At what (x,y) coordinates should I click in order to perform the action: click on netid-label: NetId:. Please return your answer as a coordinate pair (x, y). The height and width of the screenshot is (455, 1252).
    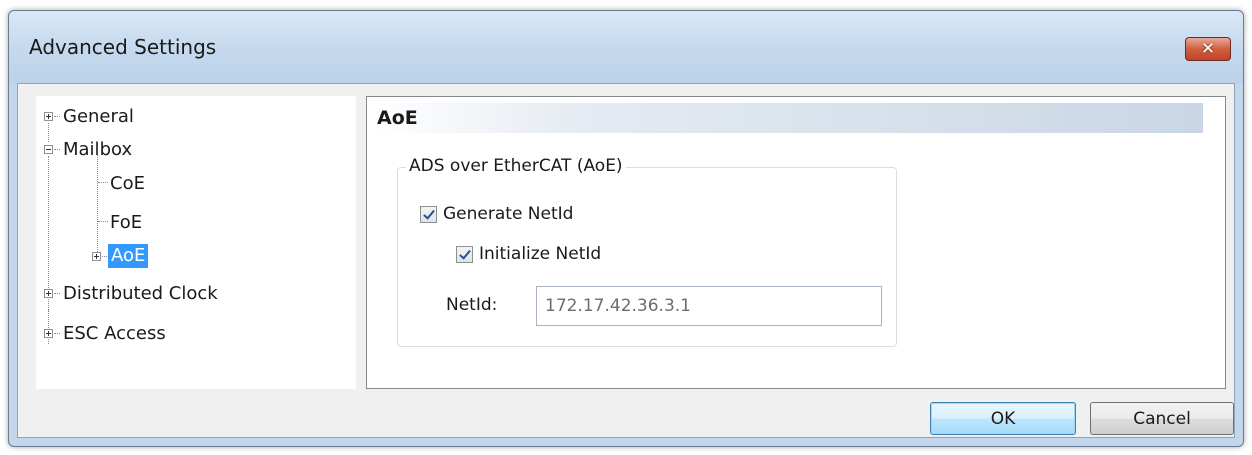
    Looking at the image, I should click on (472, 305).